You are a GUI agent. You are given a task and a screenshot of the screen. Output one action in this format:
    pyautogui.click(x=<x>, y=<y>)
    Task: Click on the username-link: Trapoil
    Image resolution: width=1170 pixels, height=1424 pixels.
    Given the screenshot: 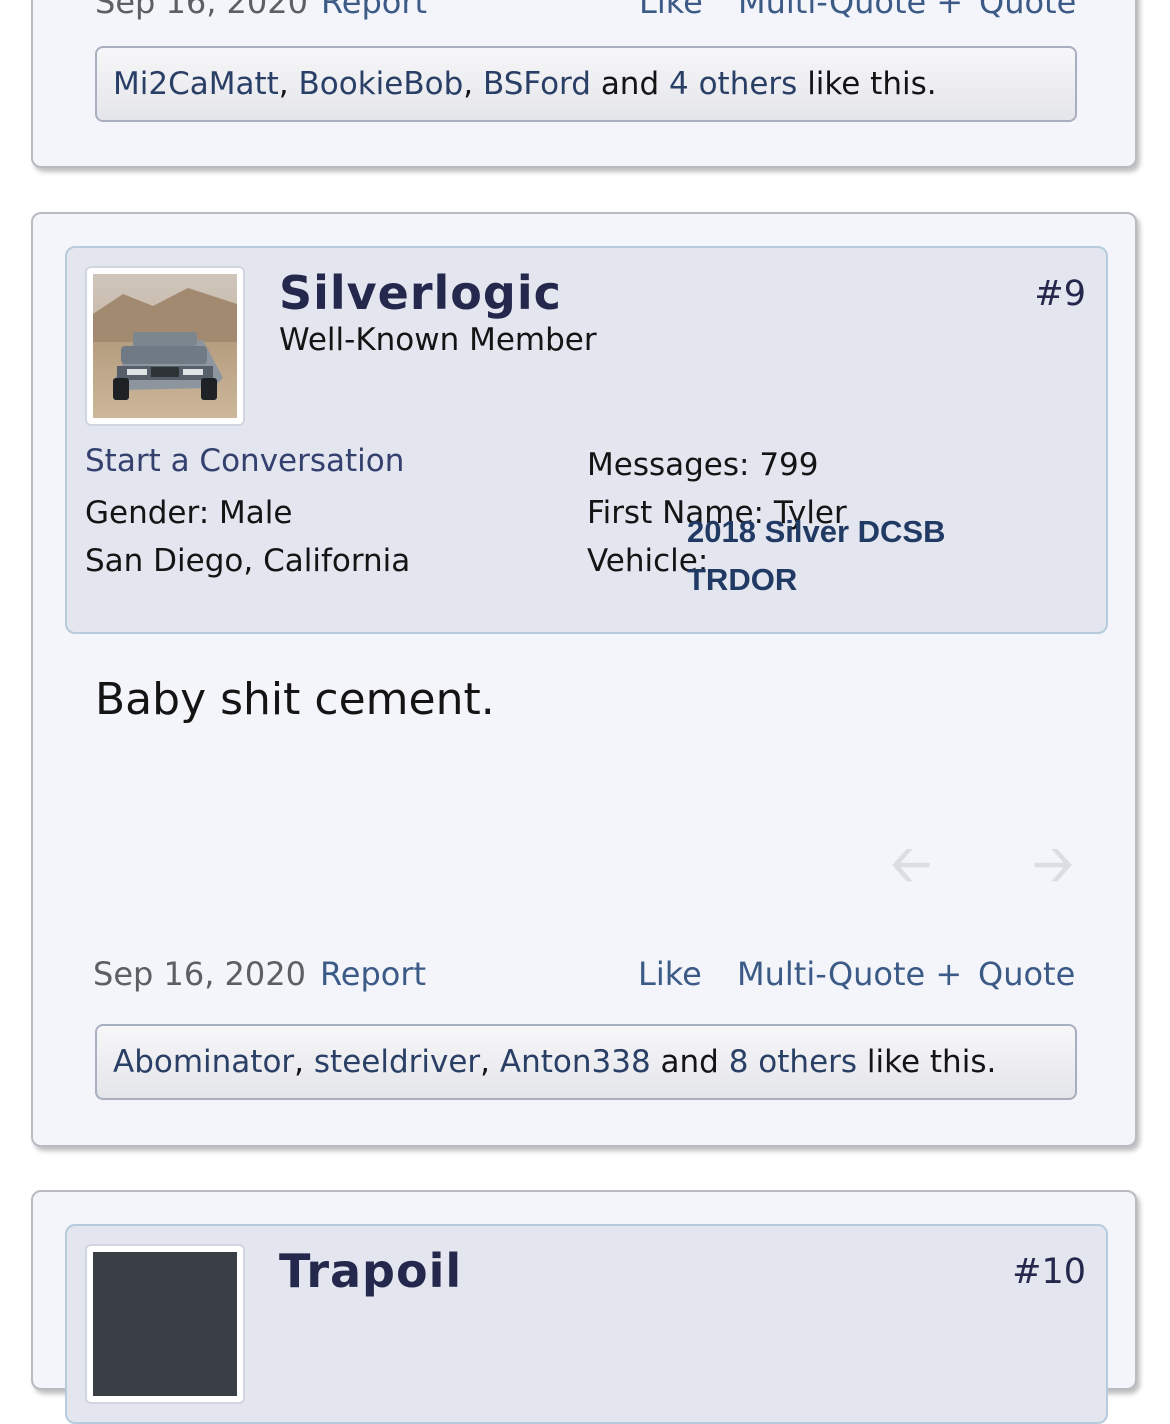 What is the action you would take?
    pyautogui.click(x=370, y=1271)
    